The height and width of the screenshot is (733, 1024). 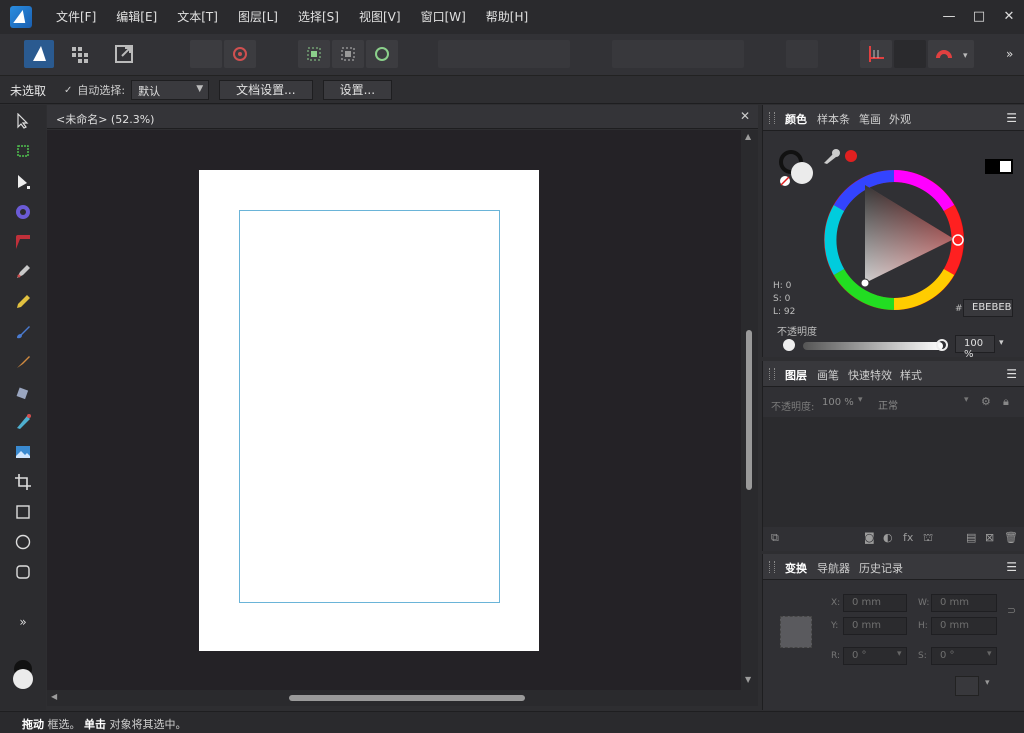 What do you see at coordinates (775, 538) in the screenshot?
I see `layers-options-icon: ⧉` at bounding box center [775, 538].